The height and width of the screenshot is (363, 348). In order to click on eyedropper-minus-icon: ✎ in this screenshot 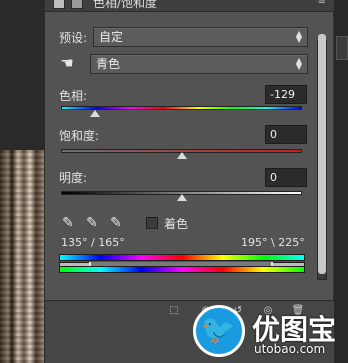, I will do `click(116, 223)`.